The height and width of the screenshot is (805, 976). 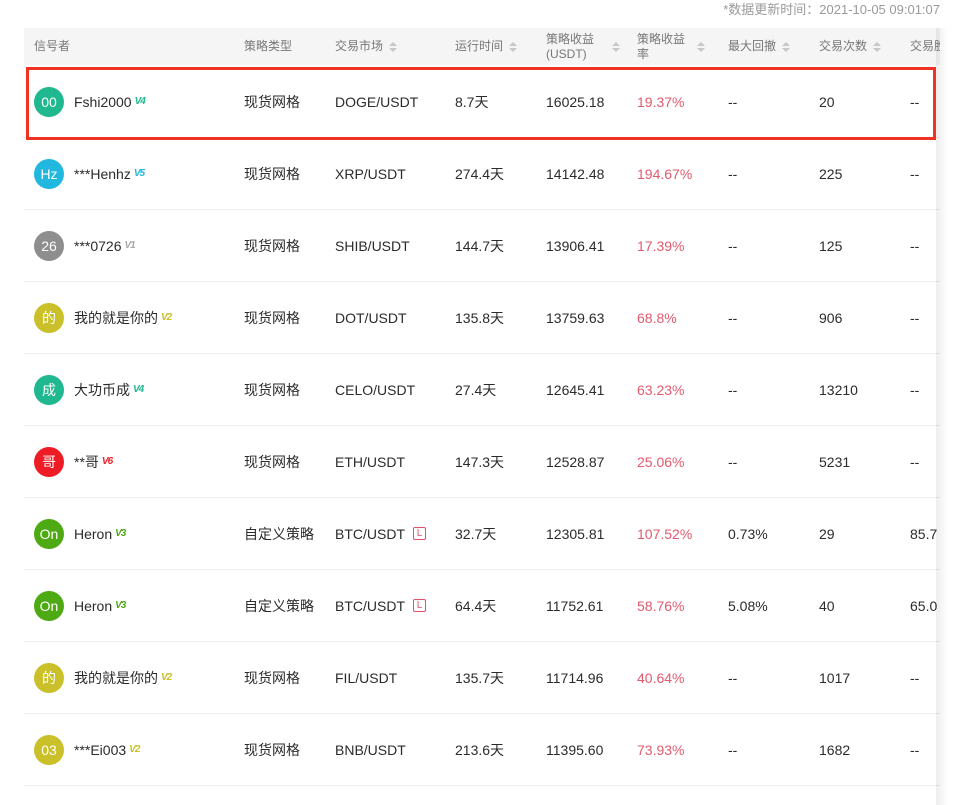 What do you see at coordinates (49, 389) in the screenshot?
I see `avatar: 成` at bounding box center [49, 389].